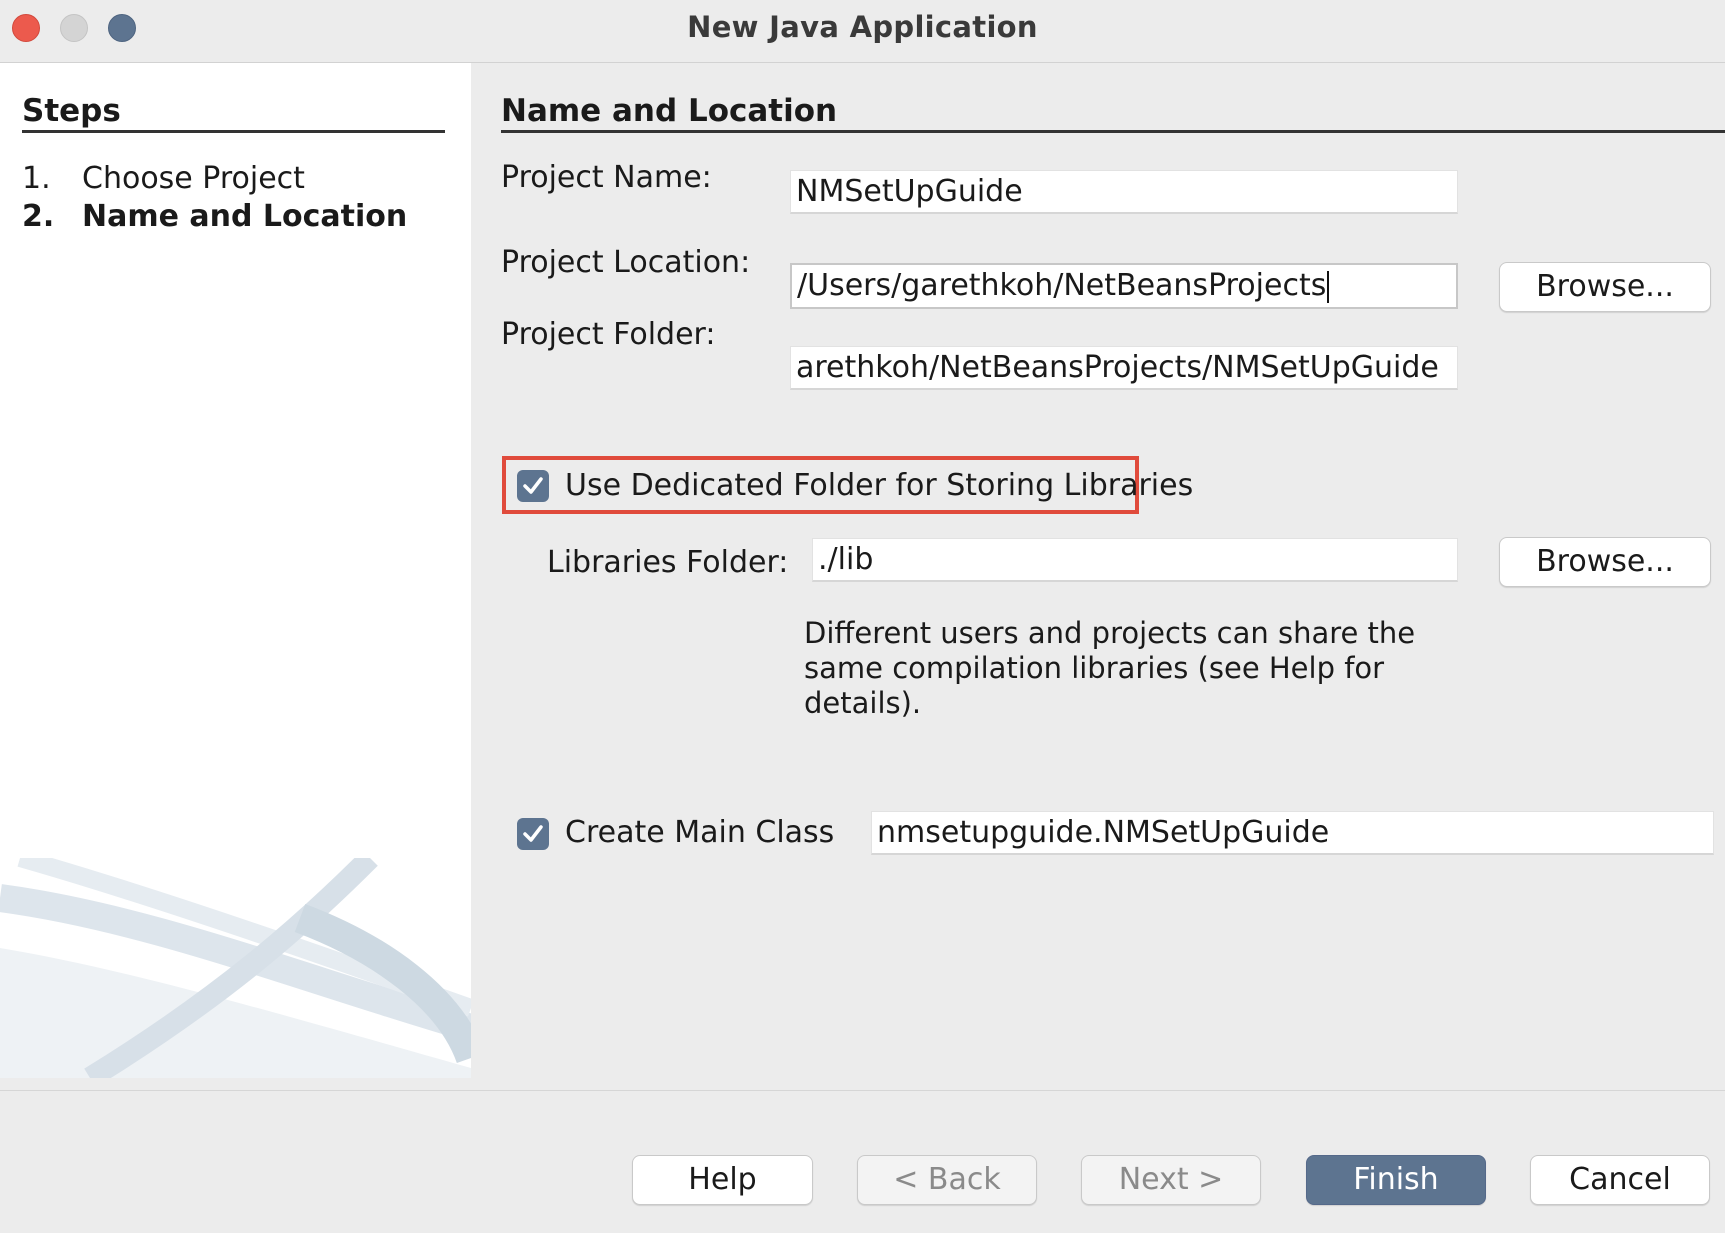 This screenshot has height=1233, width=1725. I want to click on section-divider, so click(1113, 131).